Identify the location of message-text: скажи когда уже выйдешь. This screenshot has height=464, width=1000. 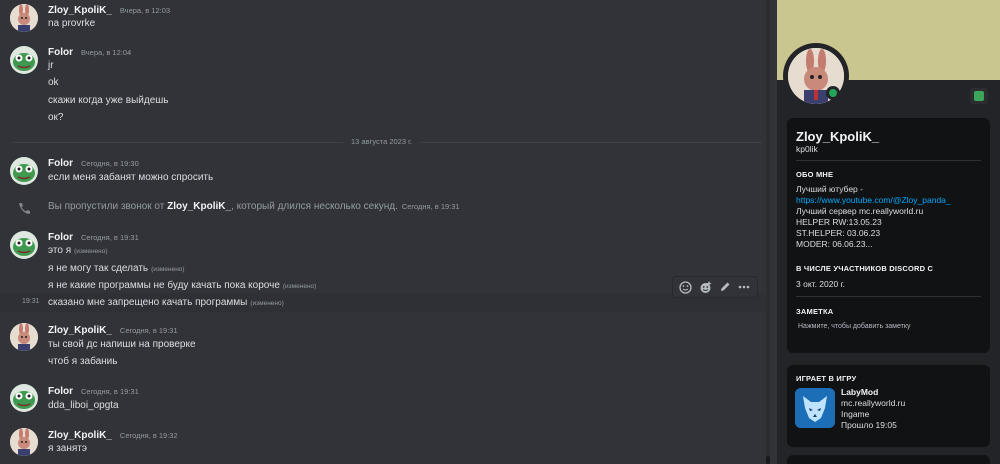
(108, 100).